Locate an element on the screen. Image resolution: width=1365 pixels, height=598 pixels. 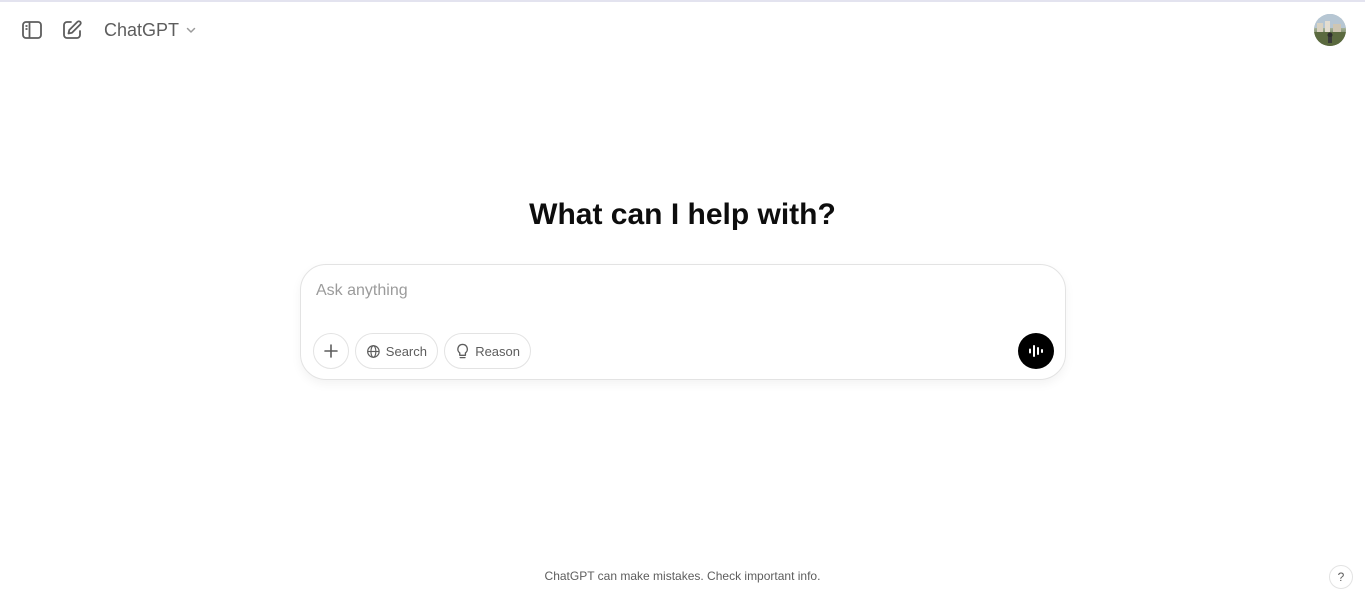
avatar-image is located at coordinates (1330, 30).